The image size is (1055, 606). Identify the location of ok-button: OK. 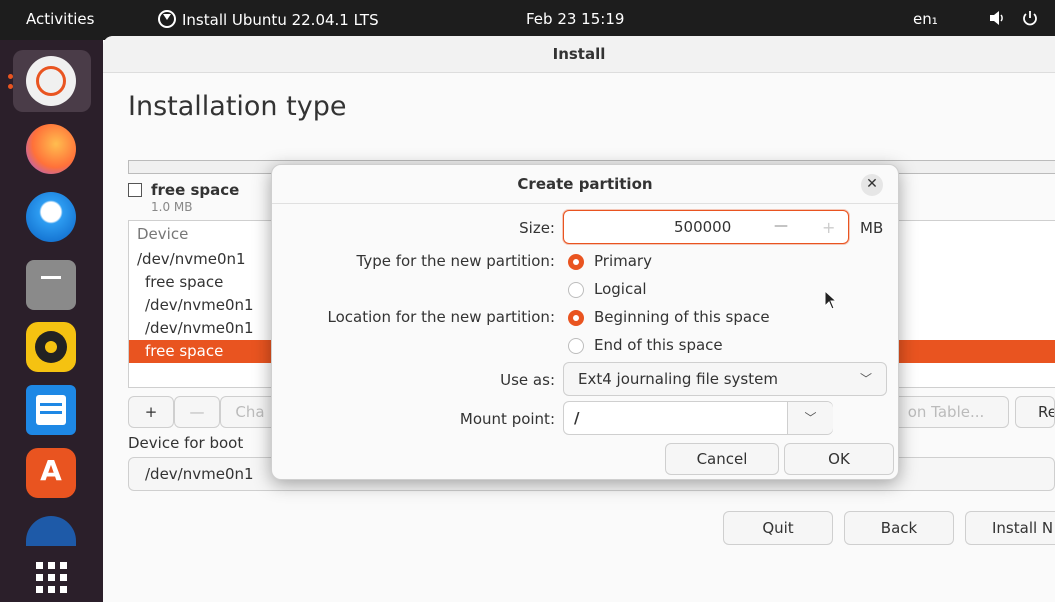
(839, 459).